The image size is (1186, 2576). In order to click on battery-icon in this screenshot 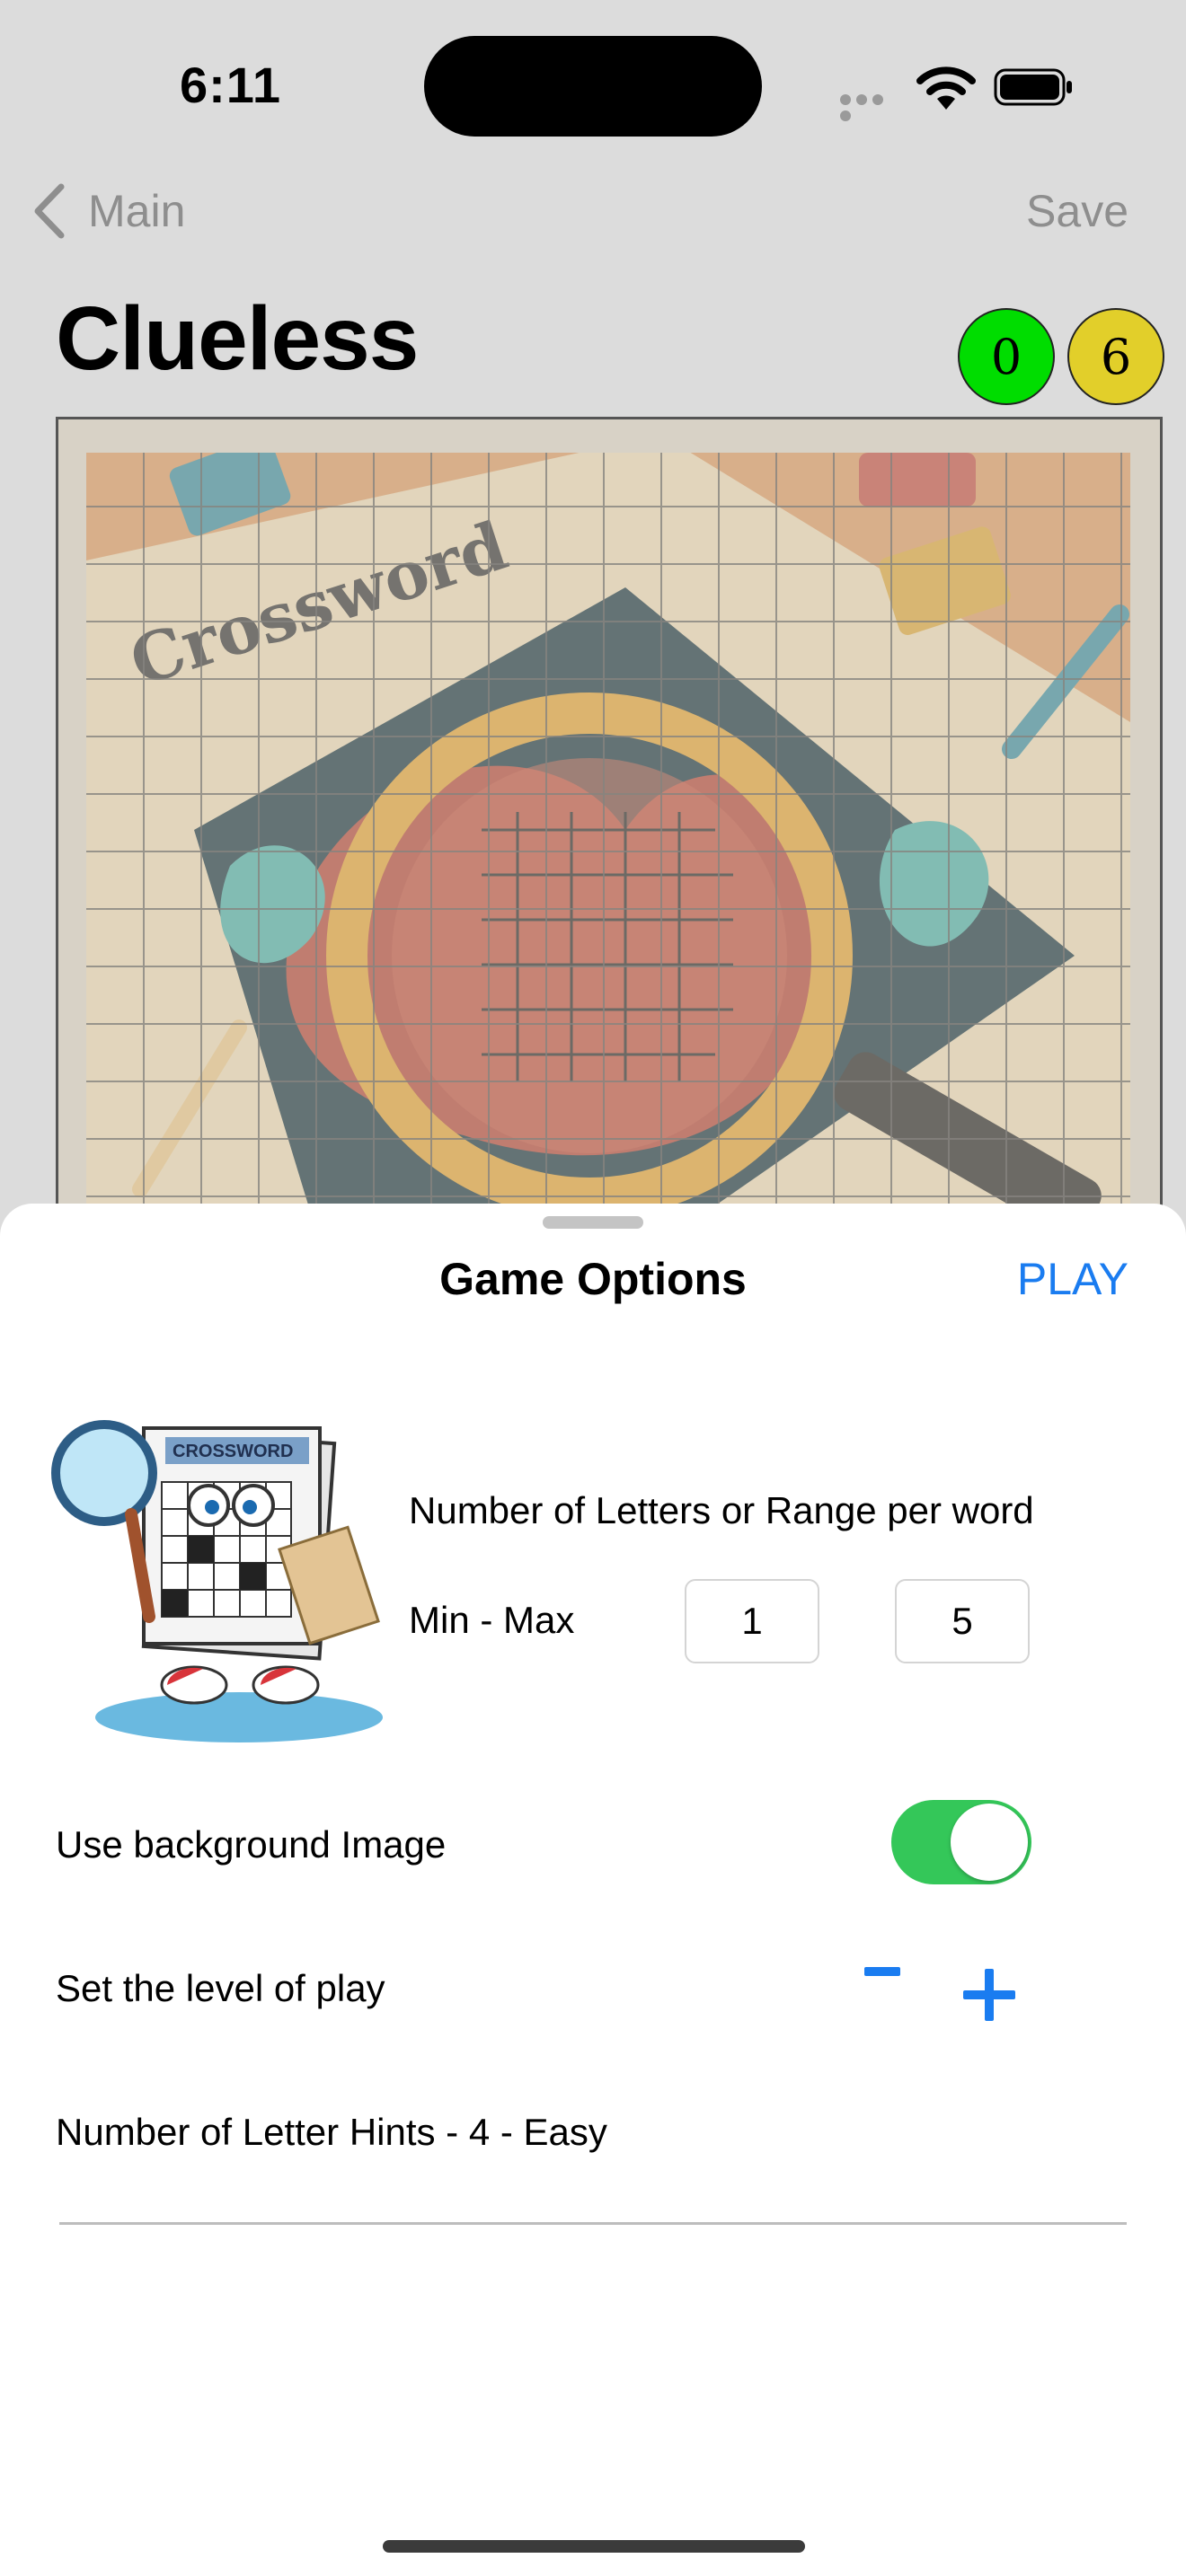, I will do `click(1033, 87)`.